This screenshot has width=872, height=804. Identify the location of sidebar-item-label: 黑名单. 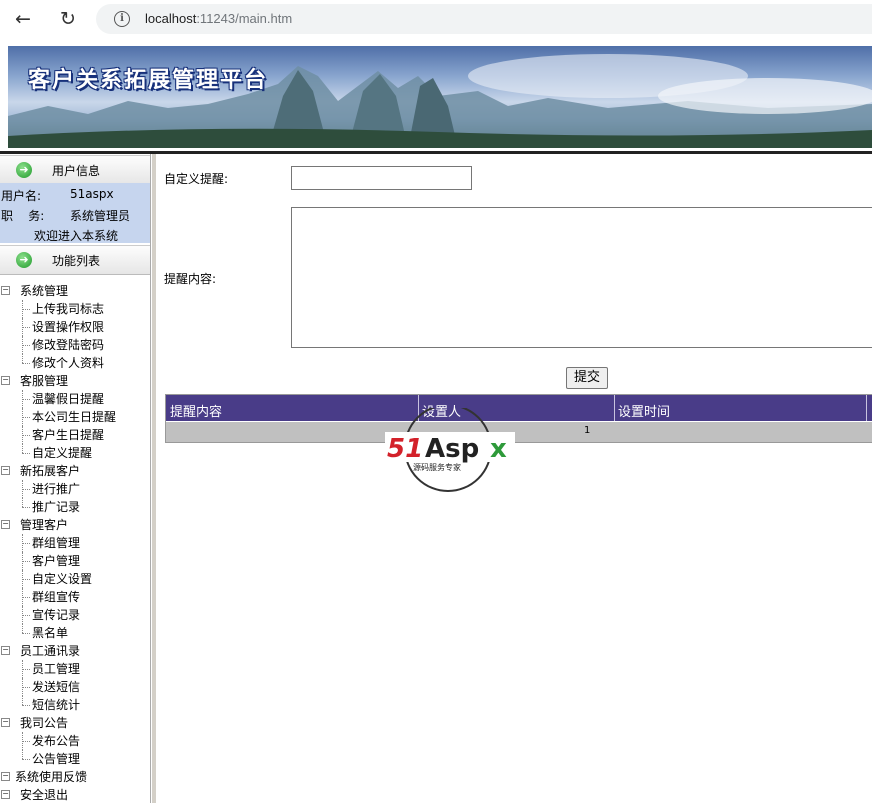
(50, 633).